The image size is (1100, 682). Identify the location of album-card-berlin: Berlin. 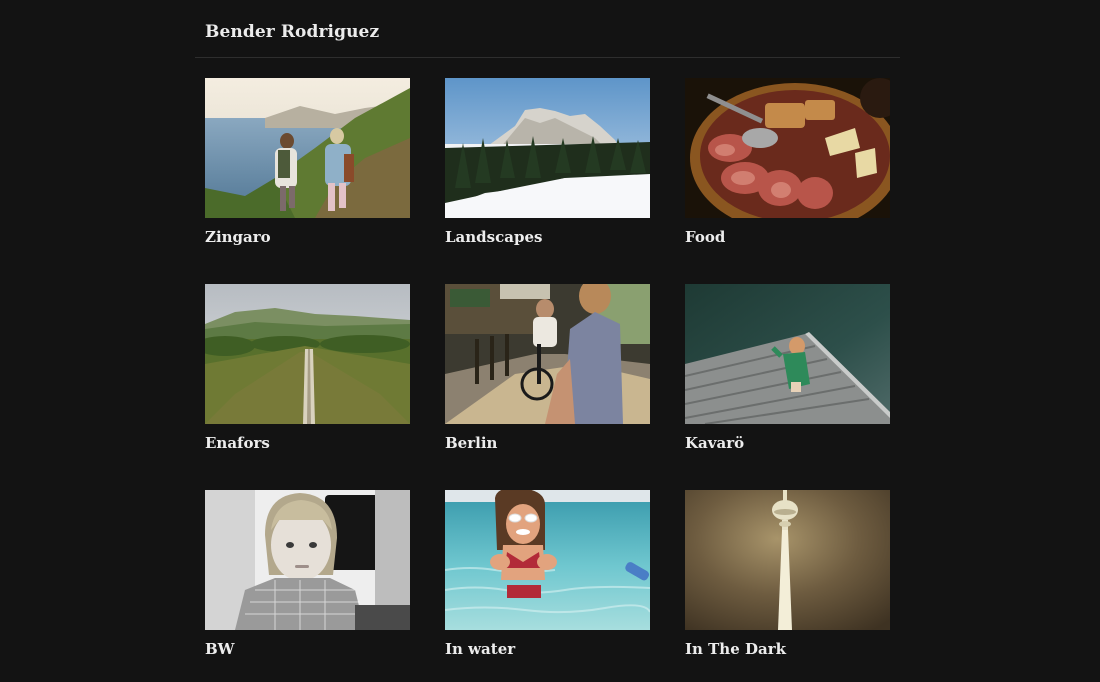
(547, 368).